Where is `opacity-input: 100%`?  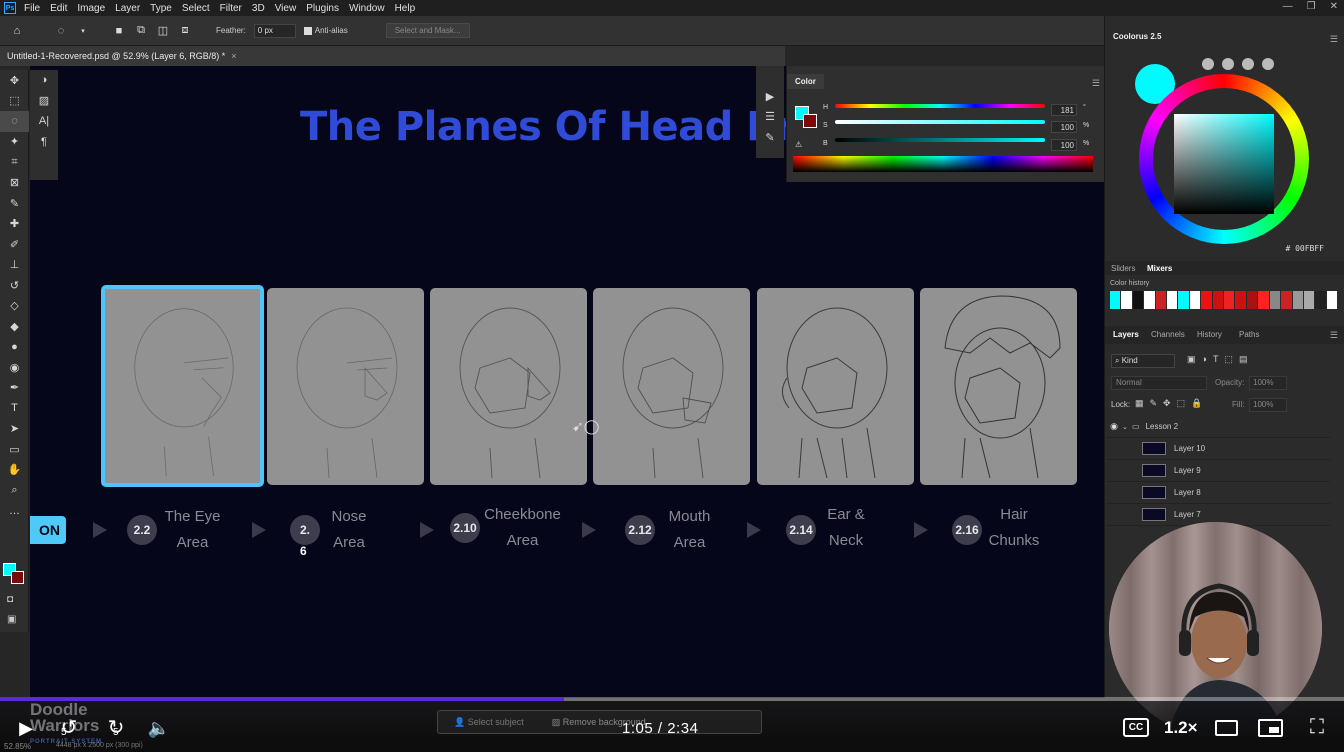 opacity-input: 100% is located at coordinates (1268, 383).